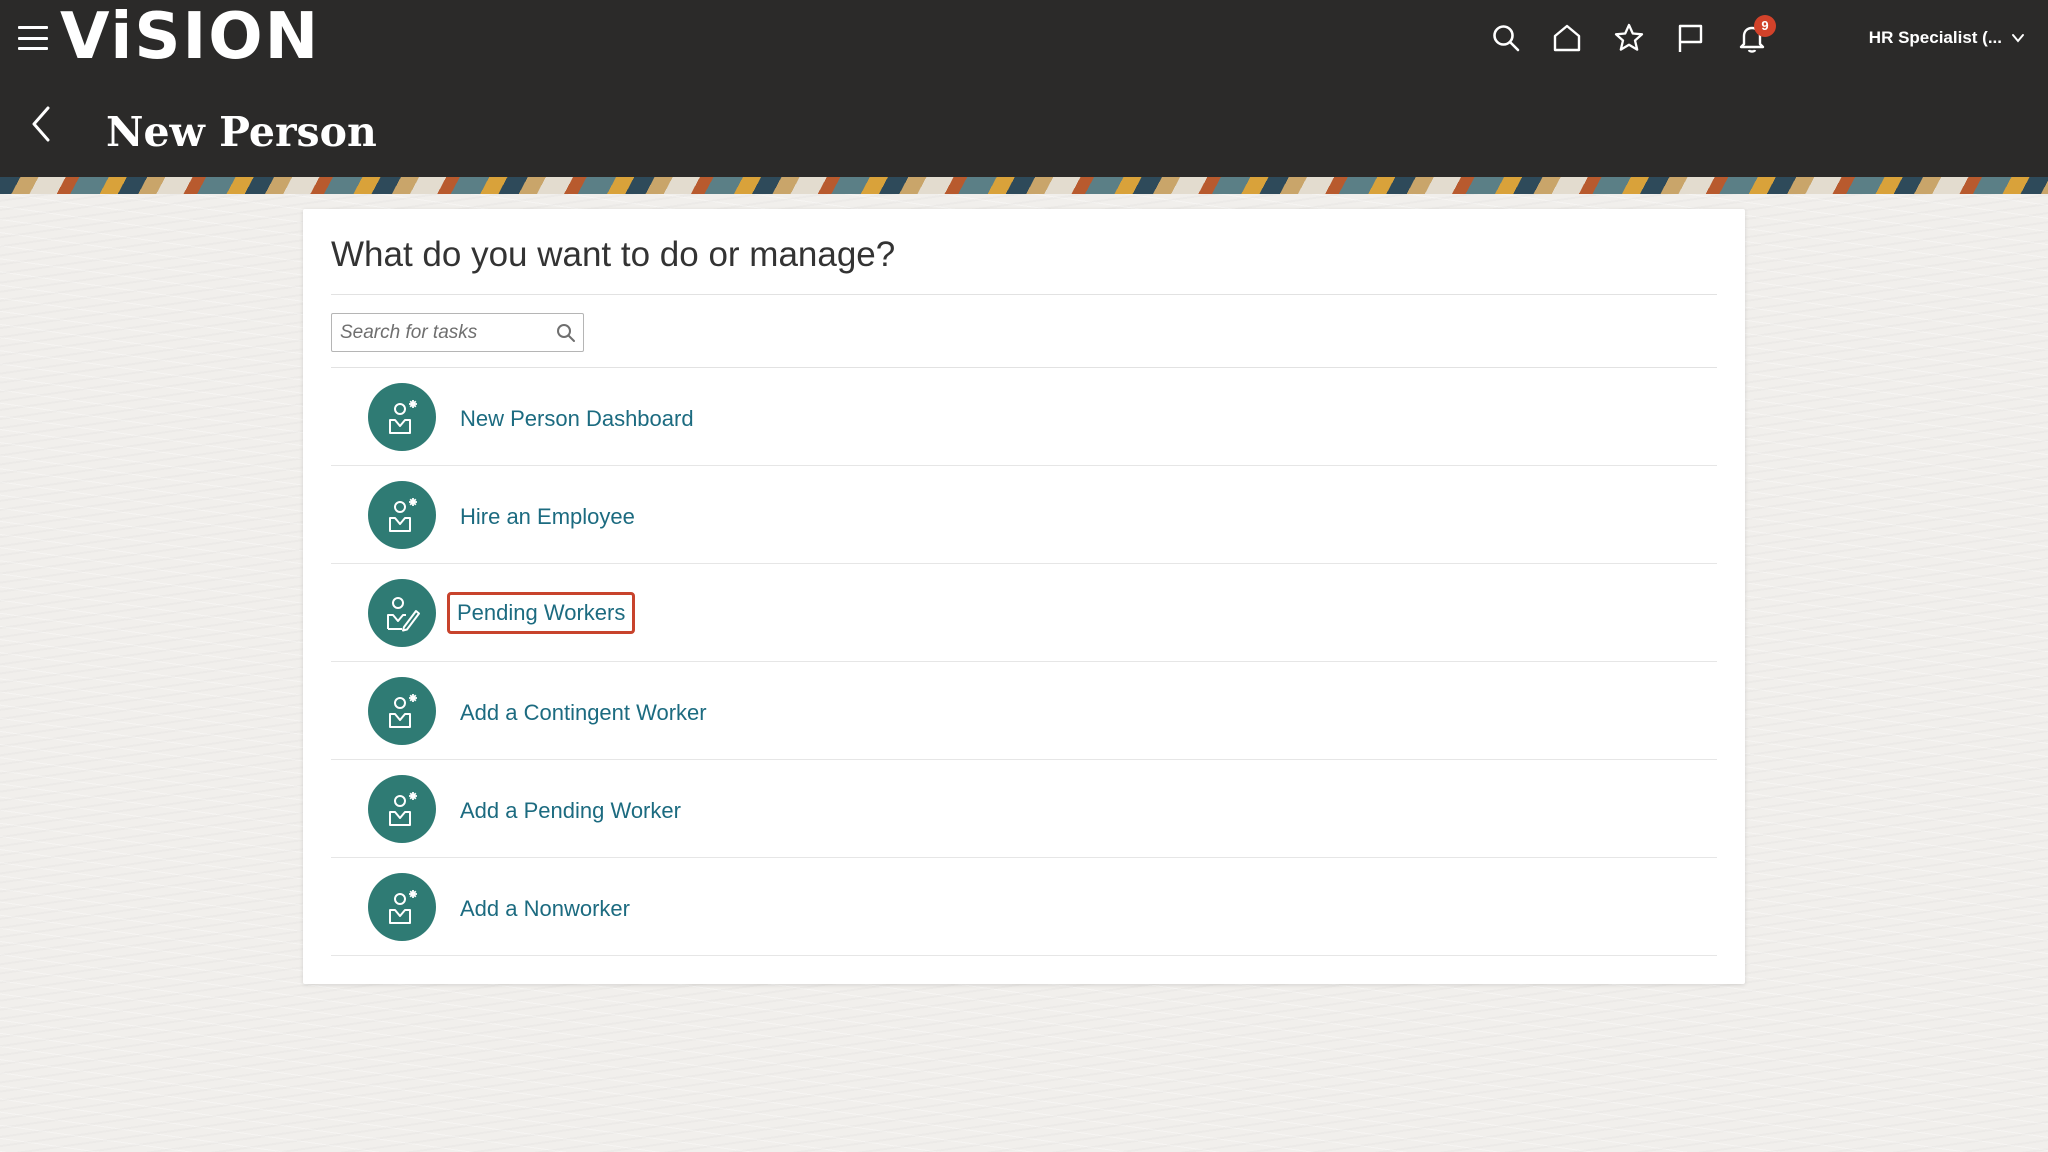 This screenshot has height=1152, width=2048. What do you see at coordinates (1690, 38) in the screenshot?
I see `flag-icon` at bounding box center [1690, 38].